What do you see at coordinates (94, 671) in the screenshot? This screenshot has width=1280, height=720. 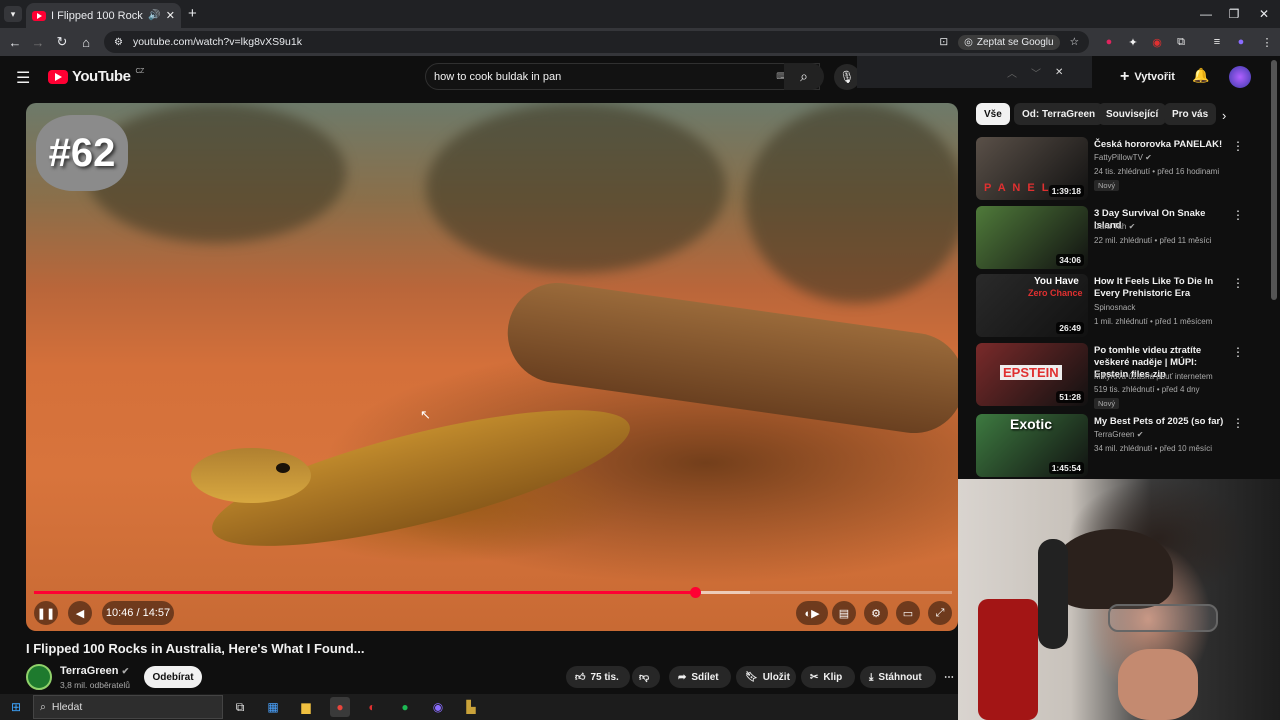 I see `channel-name: TerraGreen ✔` at bounding box center [94, 671].